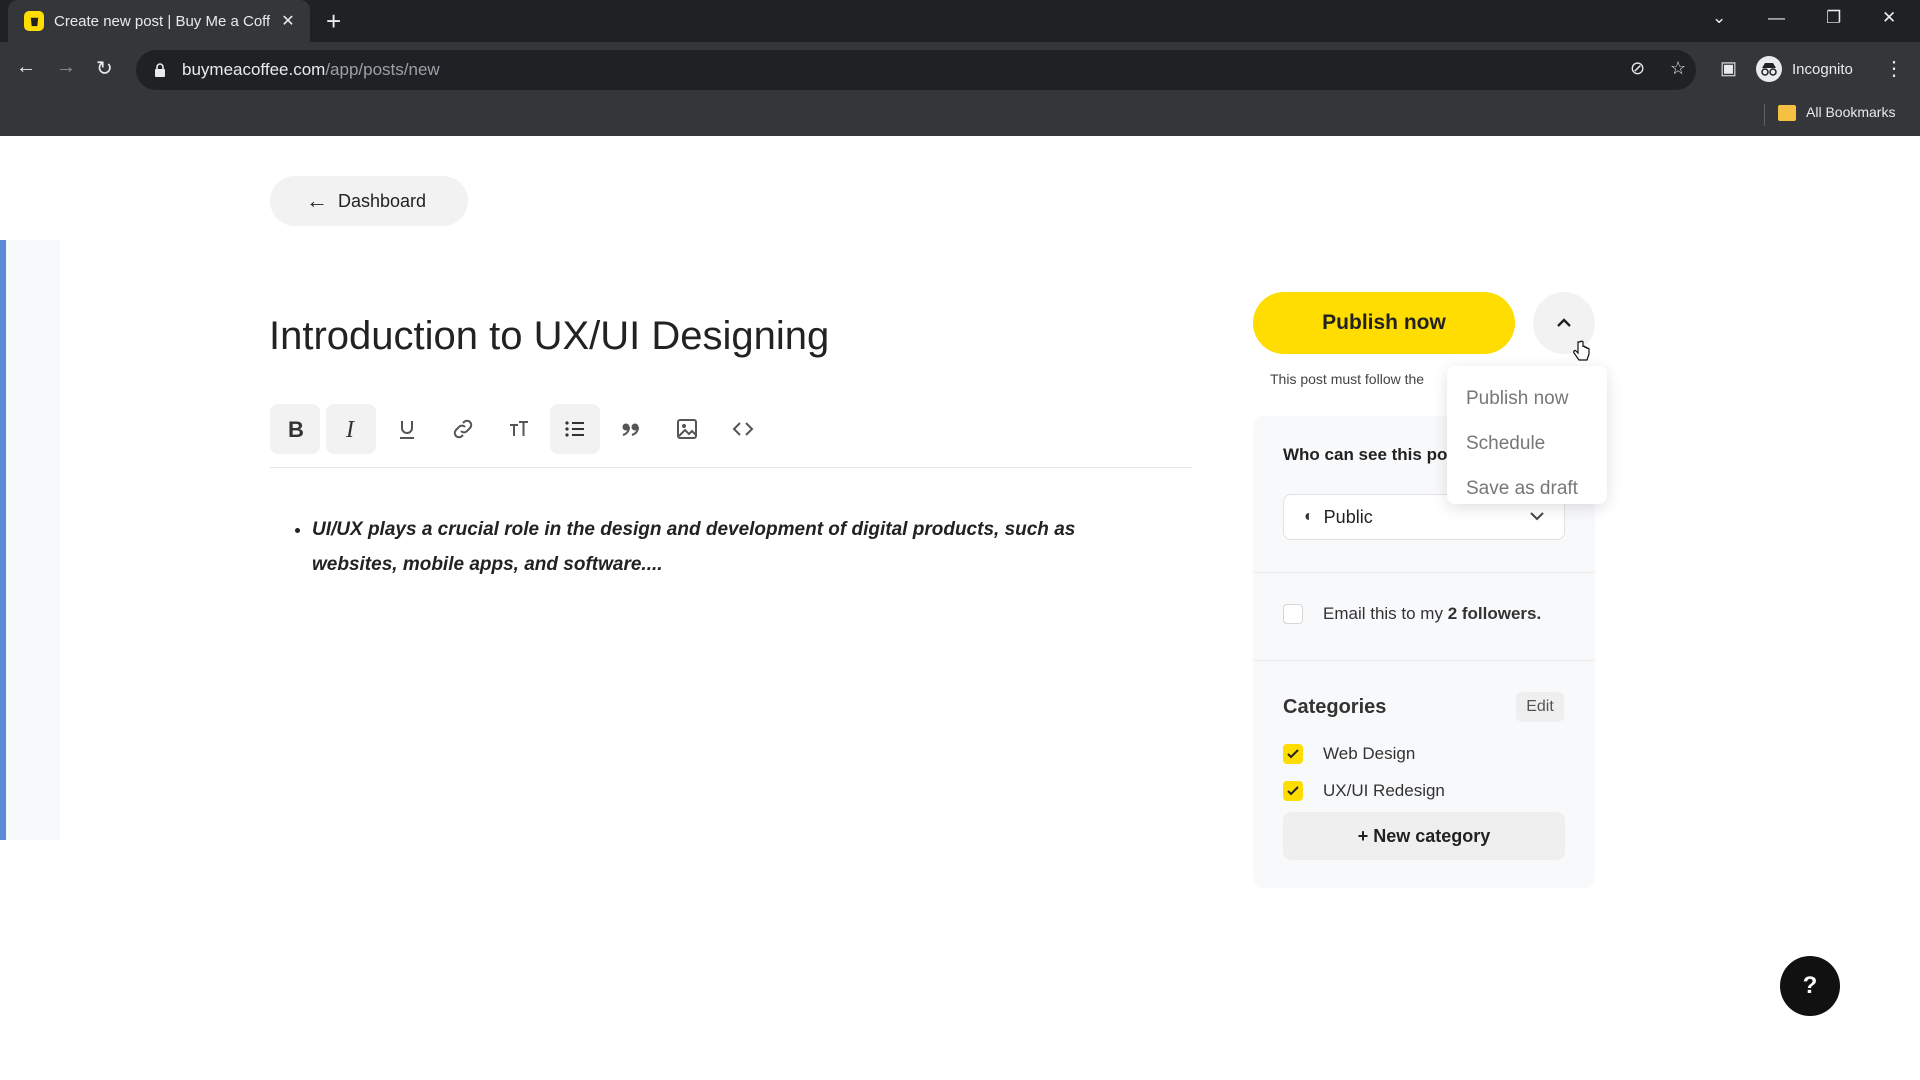 Image resolution: width=1920 pixels, height=1080 pixels. I want to click on svg-text: B, so click(296, 429).